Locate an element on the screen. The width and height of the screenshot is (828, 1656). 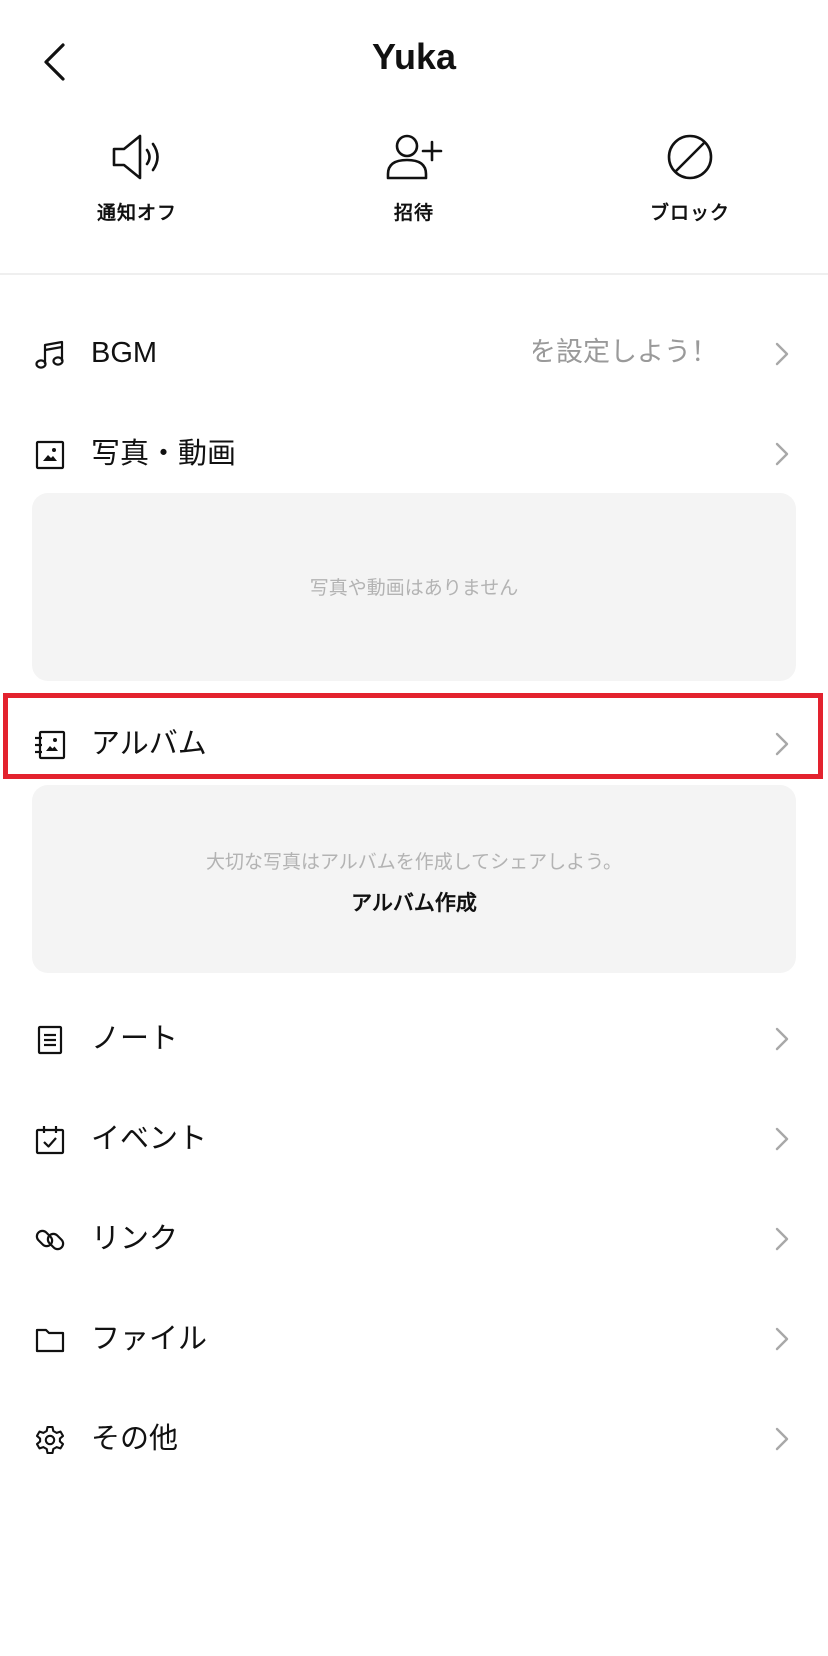
bgm-value: BGMを設定しよう！ is located at coordinates (625, 352).